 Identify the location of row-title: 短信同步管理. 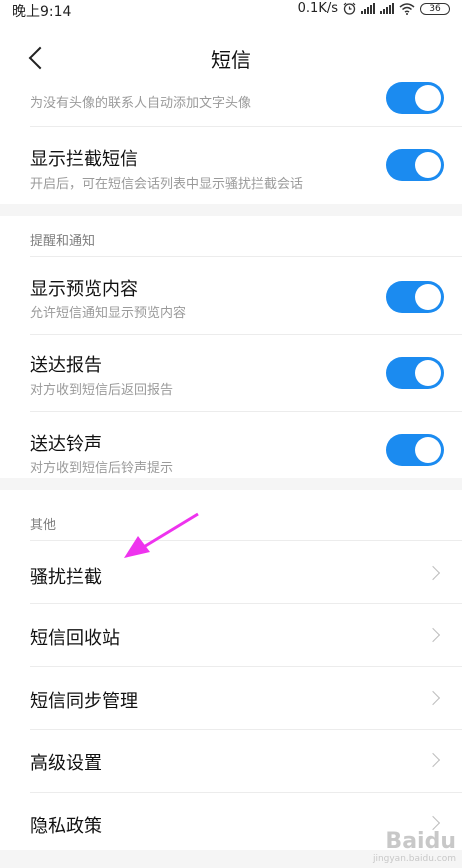
(84, 701).